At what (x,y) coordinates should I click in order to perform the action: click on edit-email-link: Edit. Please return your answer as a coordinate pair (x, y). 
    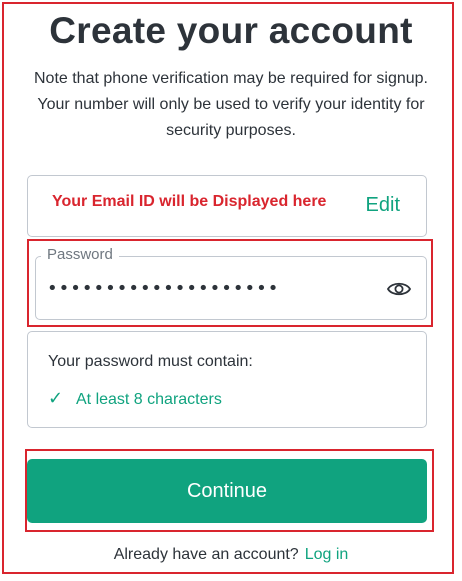
    Looking at the image, I should click on (383, 205).